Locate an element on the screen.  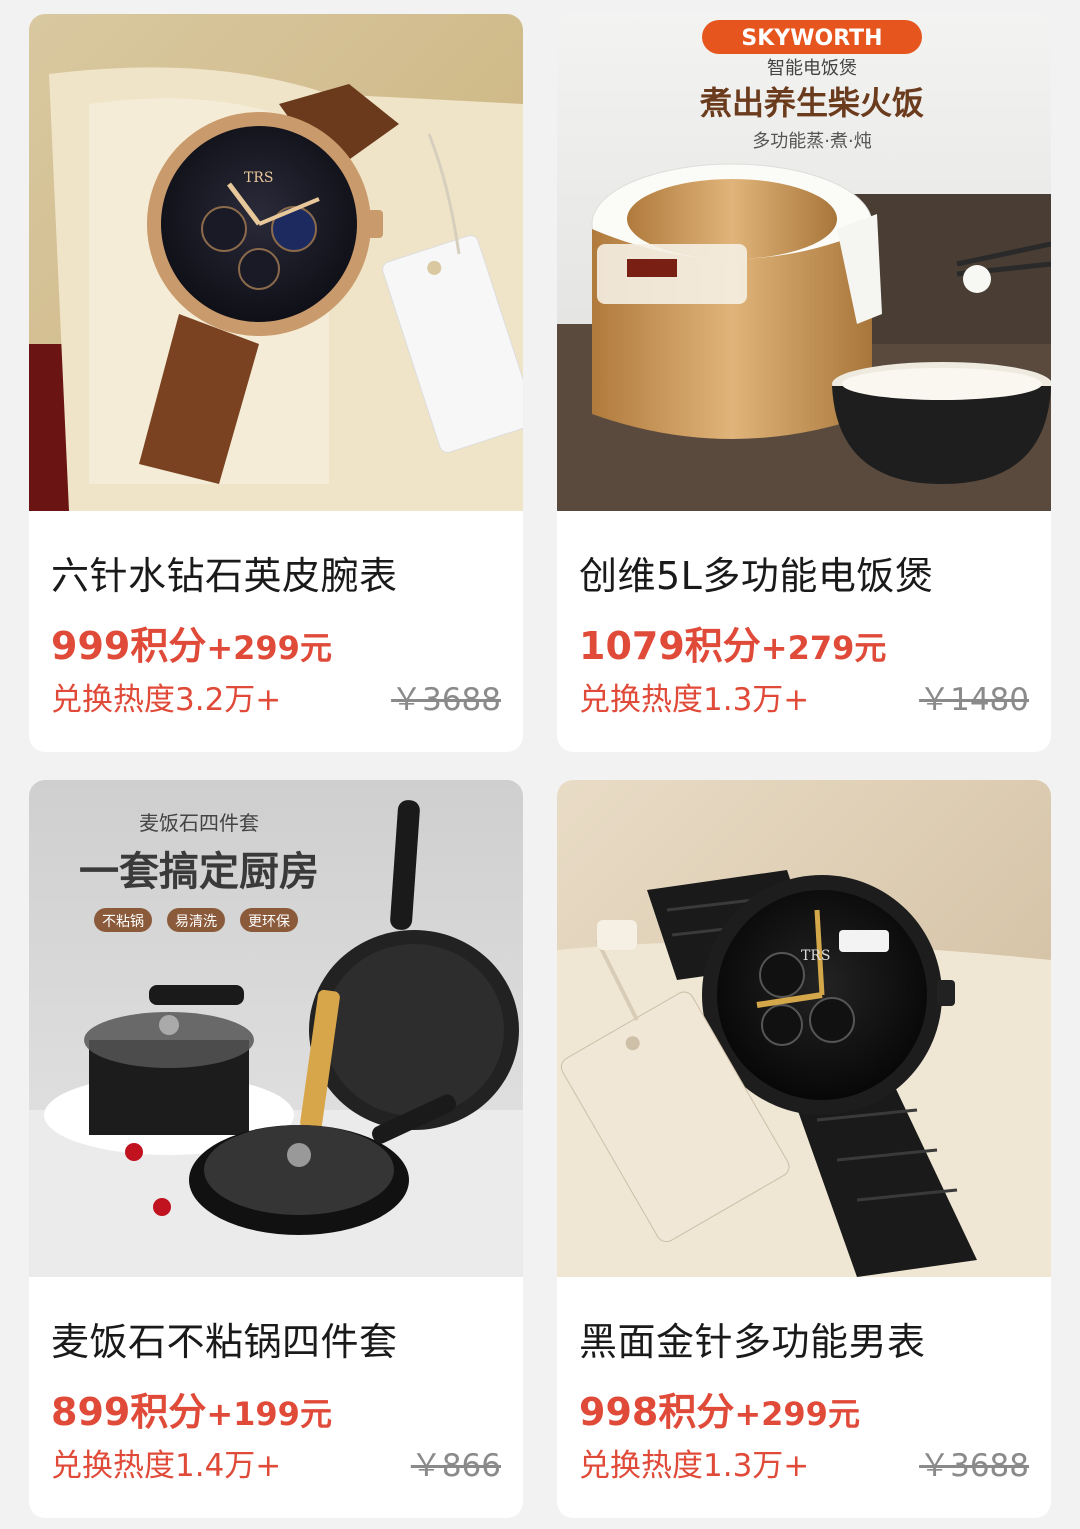
cash-price: +279元 is located at coordinates (823, 648).